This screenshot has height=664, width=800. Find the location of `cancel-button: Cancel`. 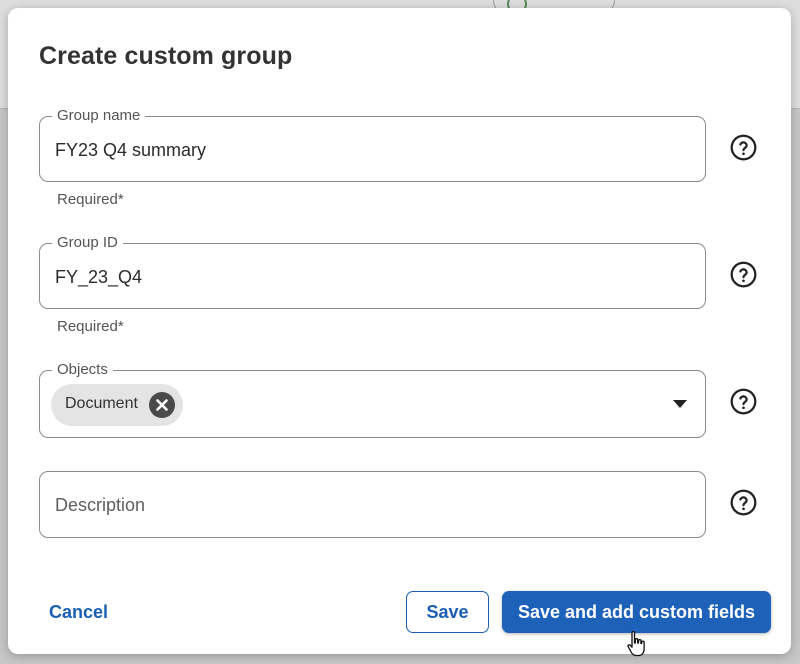

cancel-button: Cancel is located at coordinates (78, 612).